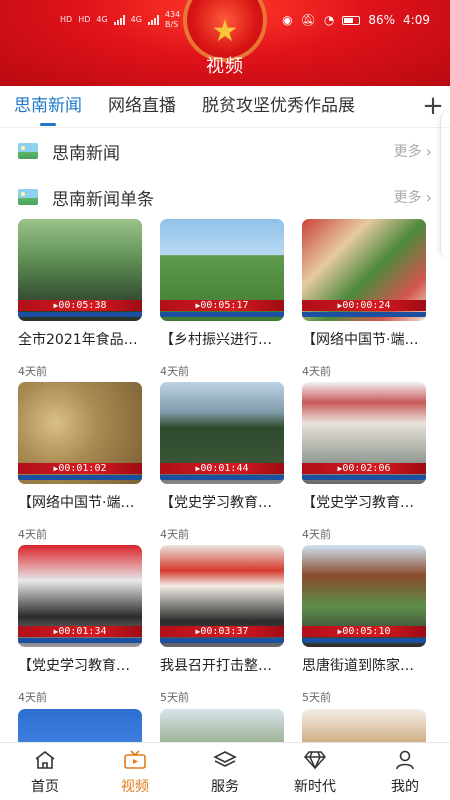 This screenshot has height=800, width=450. Describe the element at coordinates (136, 19) in the screenshot. I see `signal-label-2: 4G` at that location.